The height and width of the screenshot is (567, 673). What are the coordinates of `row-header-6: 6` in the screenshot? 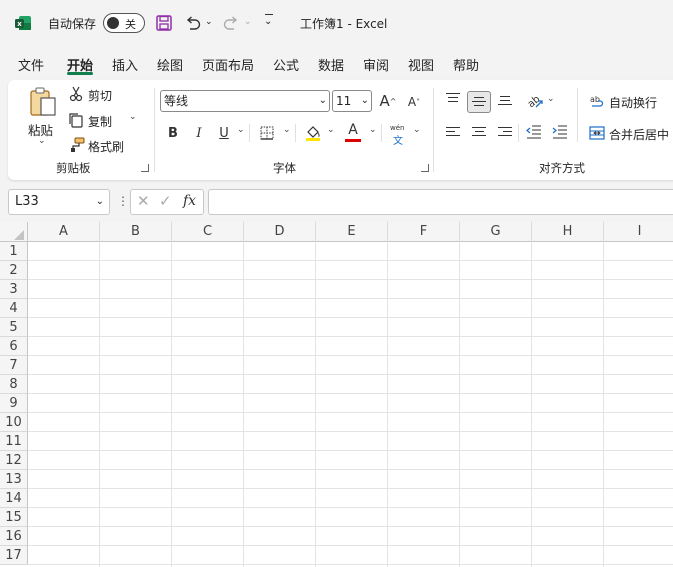 It's located at (14, 346).